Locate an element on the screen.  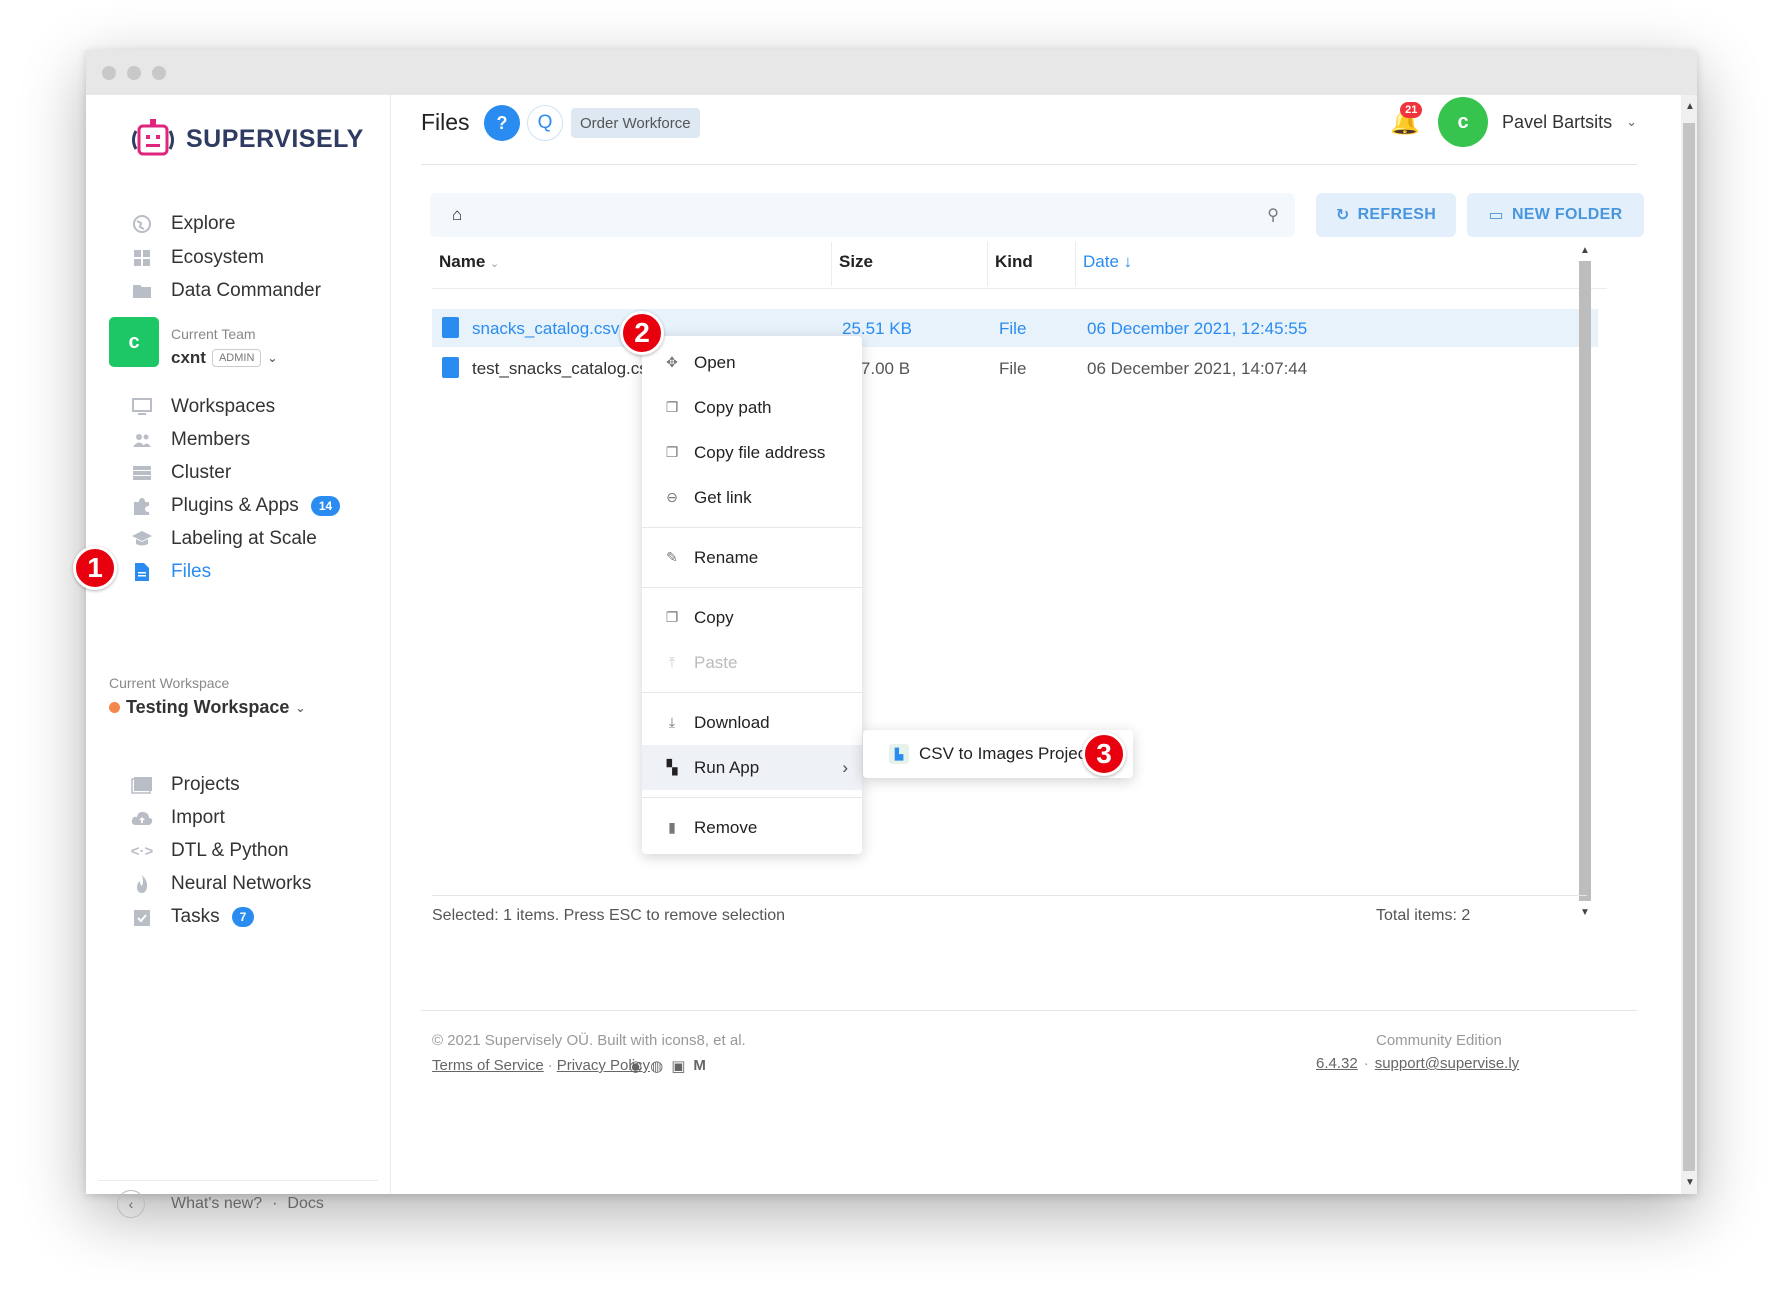
column-header-kind: Kind is located at coordinates (1014, 262).